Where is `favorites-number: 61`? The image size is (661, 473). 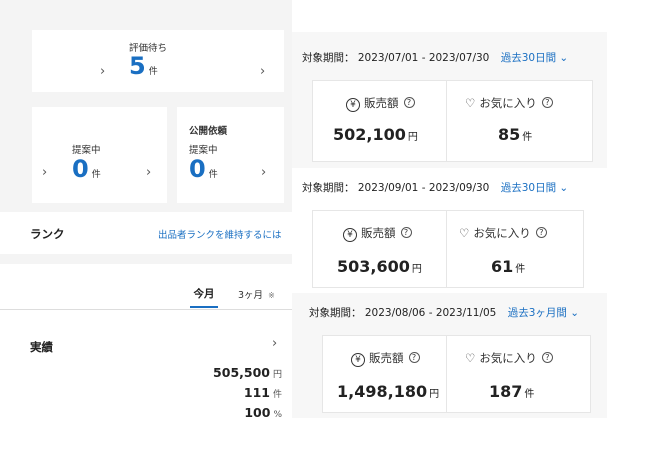
favorites-number: 61 is located at coordinates (502, 266).